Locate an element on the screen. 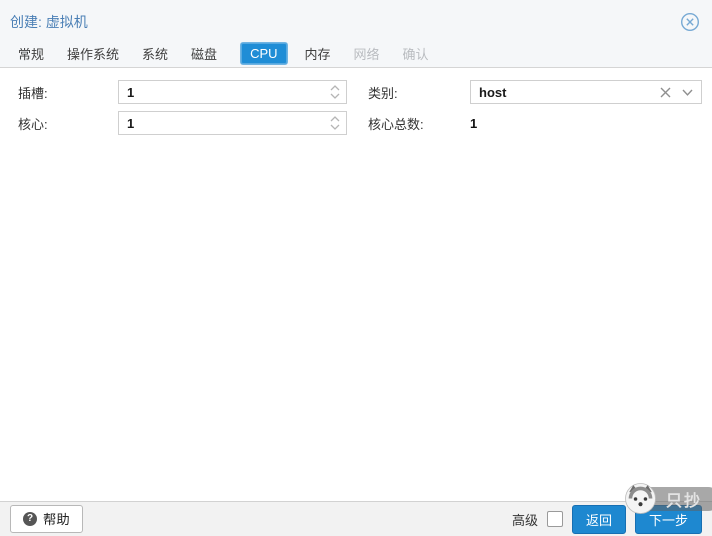 This screenshot has width=712, height=536. dialog-header: 创建: 虚拟机 常规 操作系统 系统 磁盘 CPU 内存 网络 确认 is located at coordinates (356, 34).